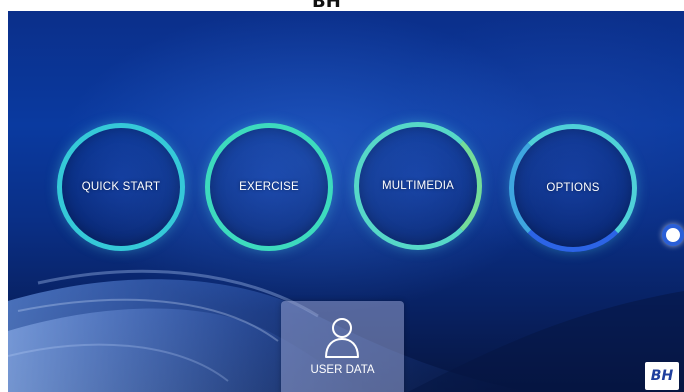 This screenshot has width=684, height=392. I want to click on options-label: OPTIONS, so click(573, 188).